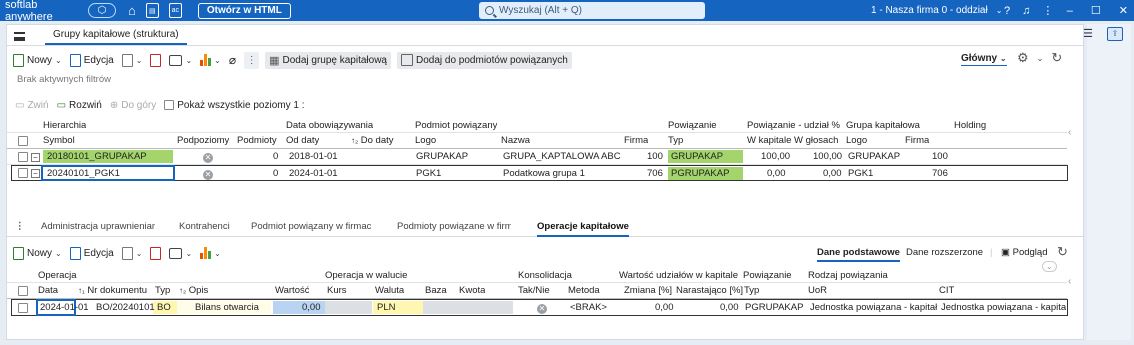 The width and height of the screenshot is (1134, 345). I want to click on collapse-button: ▭ Zwiń, so click(32, 105).